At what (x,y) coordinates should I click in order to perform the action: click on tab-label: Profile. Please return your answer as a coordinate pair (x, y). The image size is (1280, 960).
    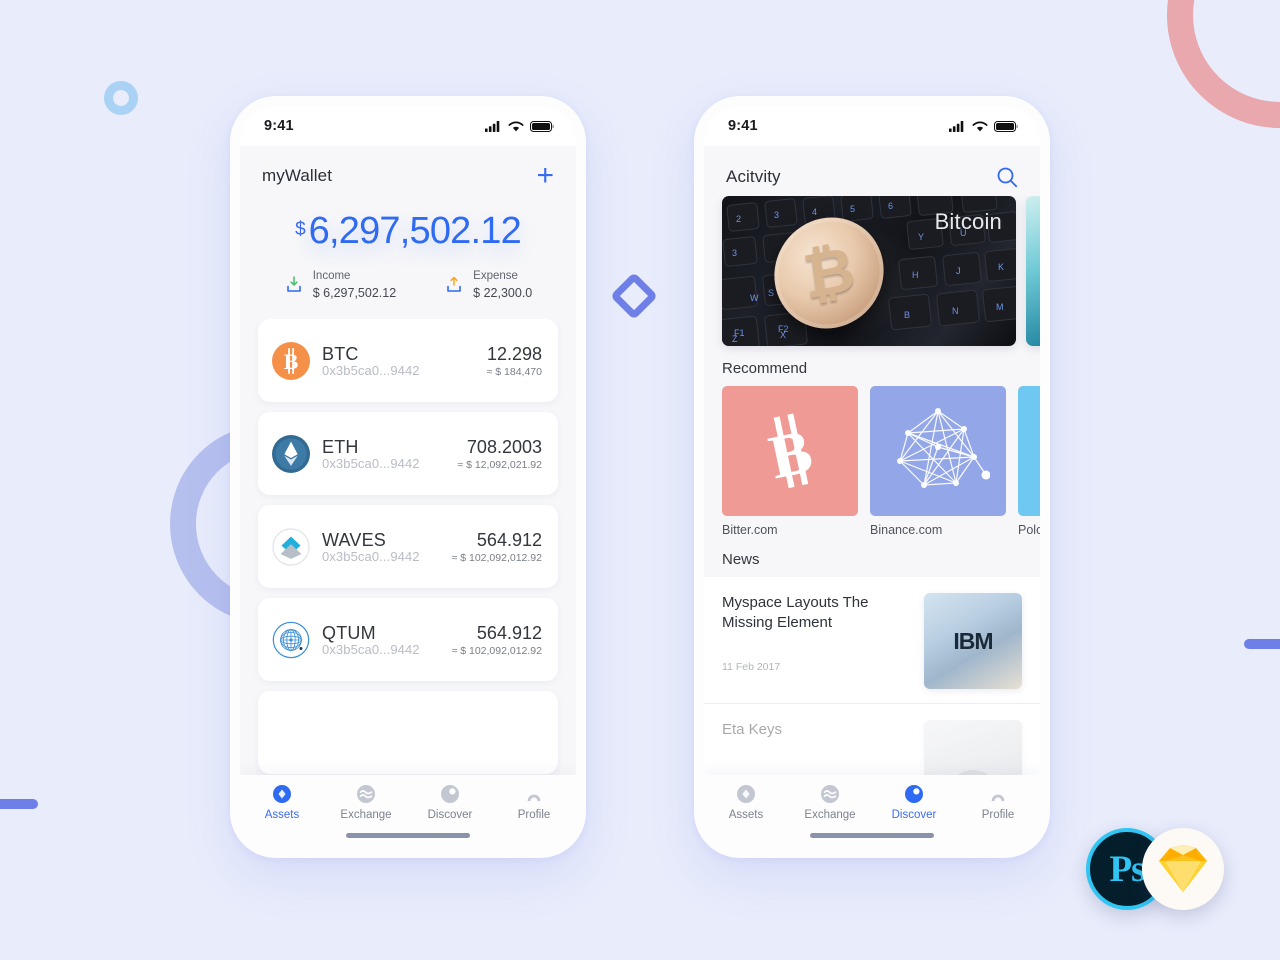
    Looking at the image, I should click on (998, 815).